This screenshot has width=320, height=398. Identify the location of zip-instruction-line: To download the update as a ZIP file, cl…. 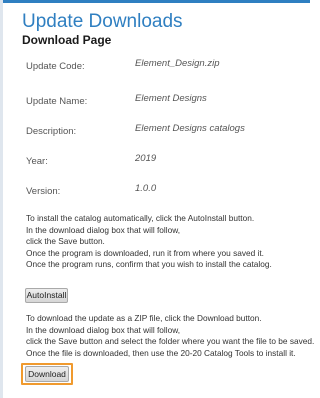
(144, 318).